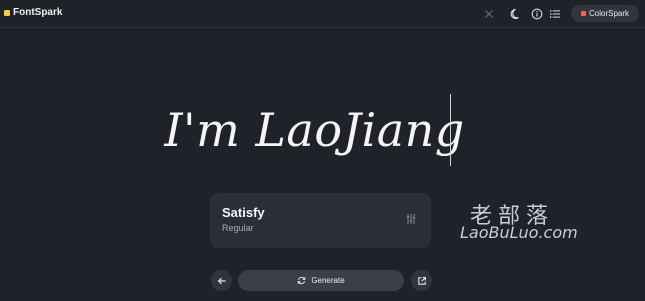 This screenshot has height=301, width=645. What do you see at coordinates (302, 280) in the screenshot?
I see `refresh-icon` at bounding box center [302, 280].